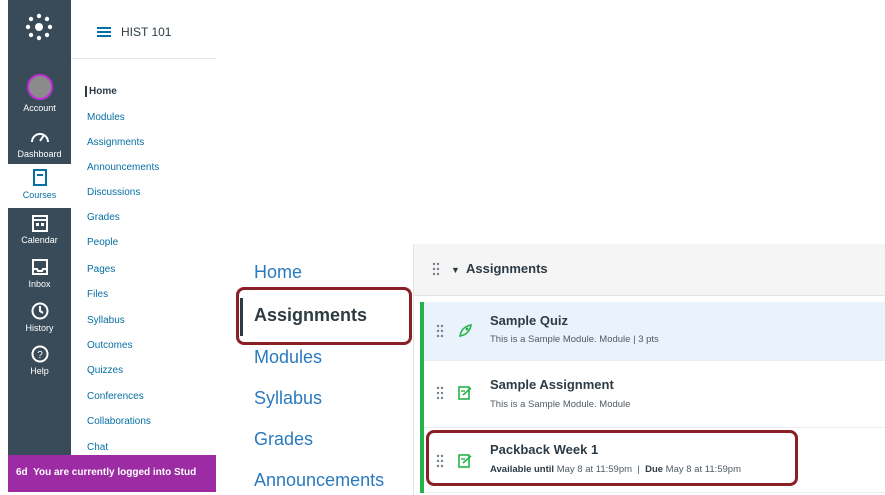  Describe the element at coordinates (39, 240) in the screenshot. I see `nav-label: Calendar` at that location.